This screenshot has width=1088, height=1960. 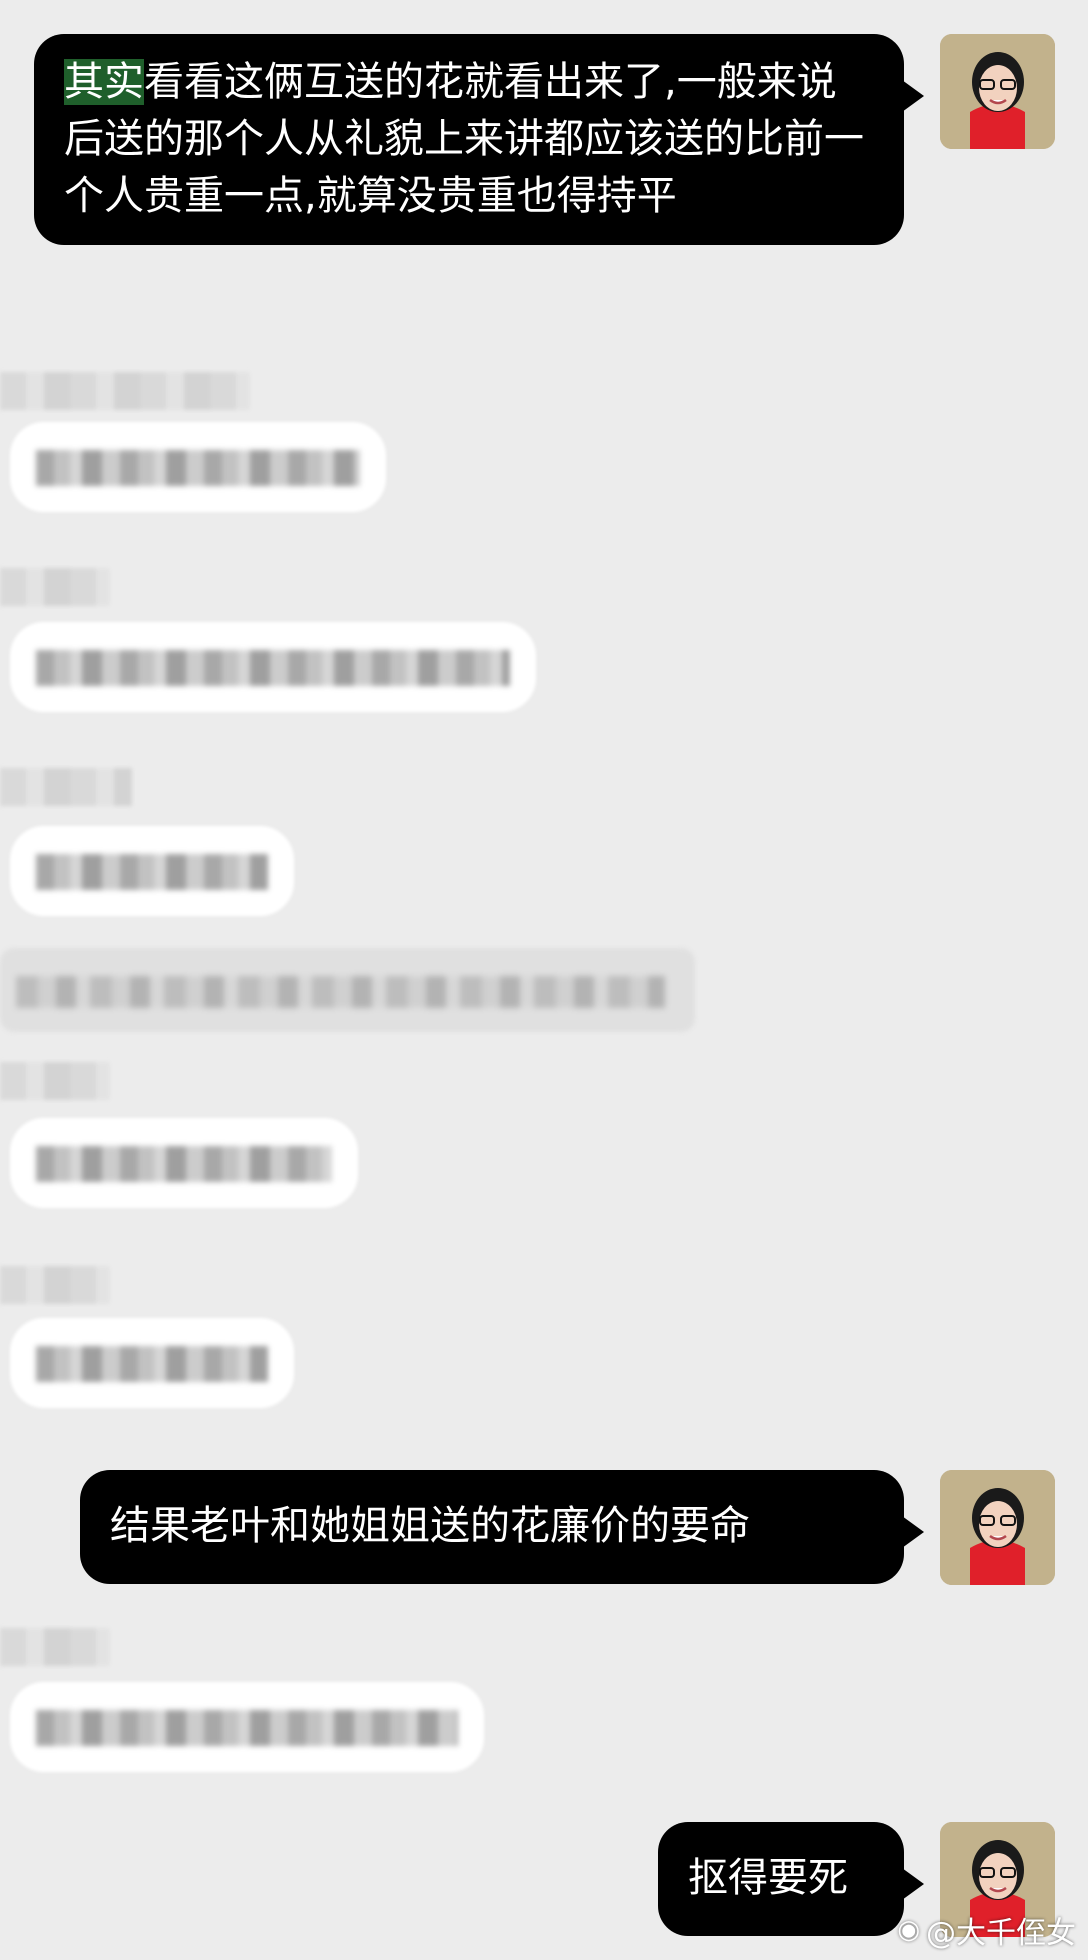 What do you see at coordinates (104, 82) in the screenshot?
I see `highlighted-text: 其实` at bounding box center [104, 82].